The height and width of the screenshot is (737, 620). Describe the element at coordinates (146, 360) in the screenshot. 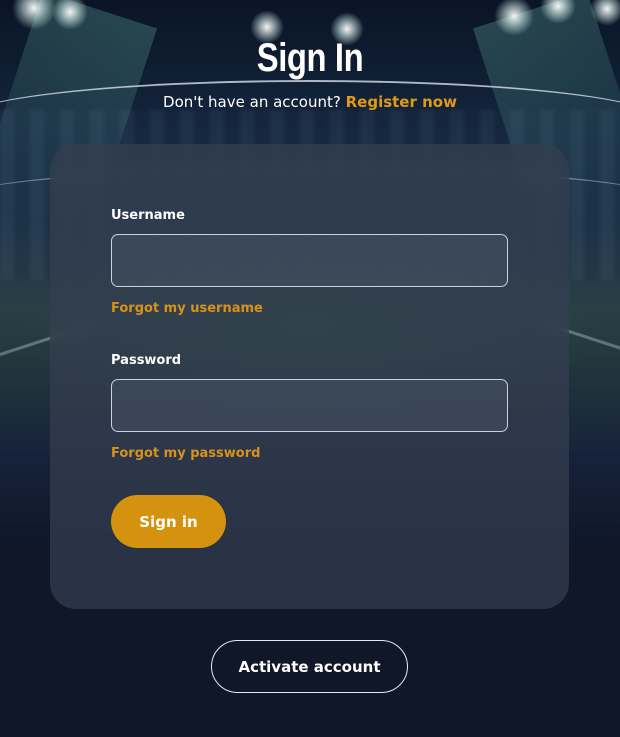

I see `password-label: Password` at that location.